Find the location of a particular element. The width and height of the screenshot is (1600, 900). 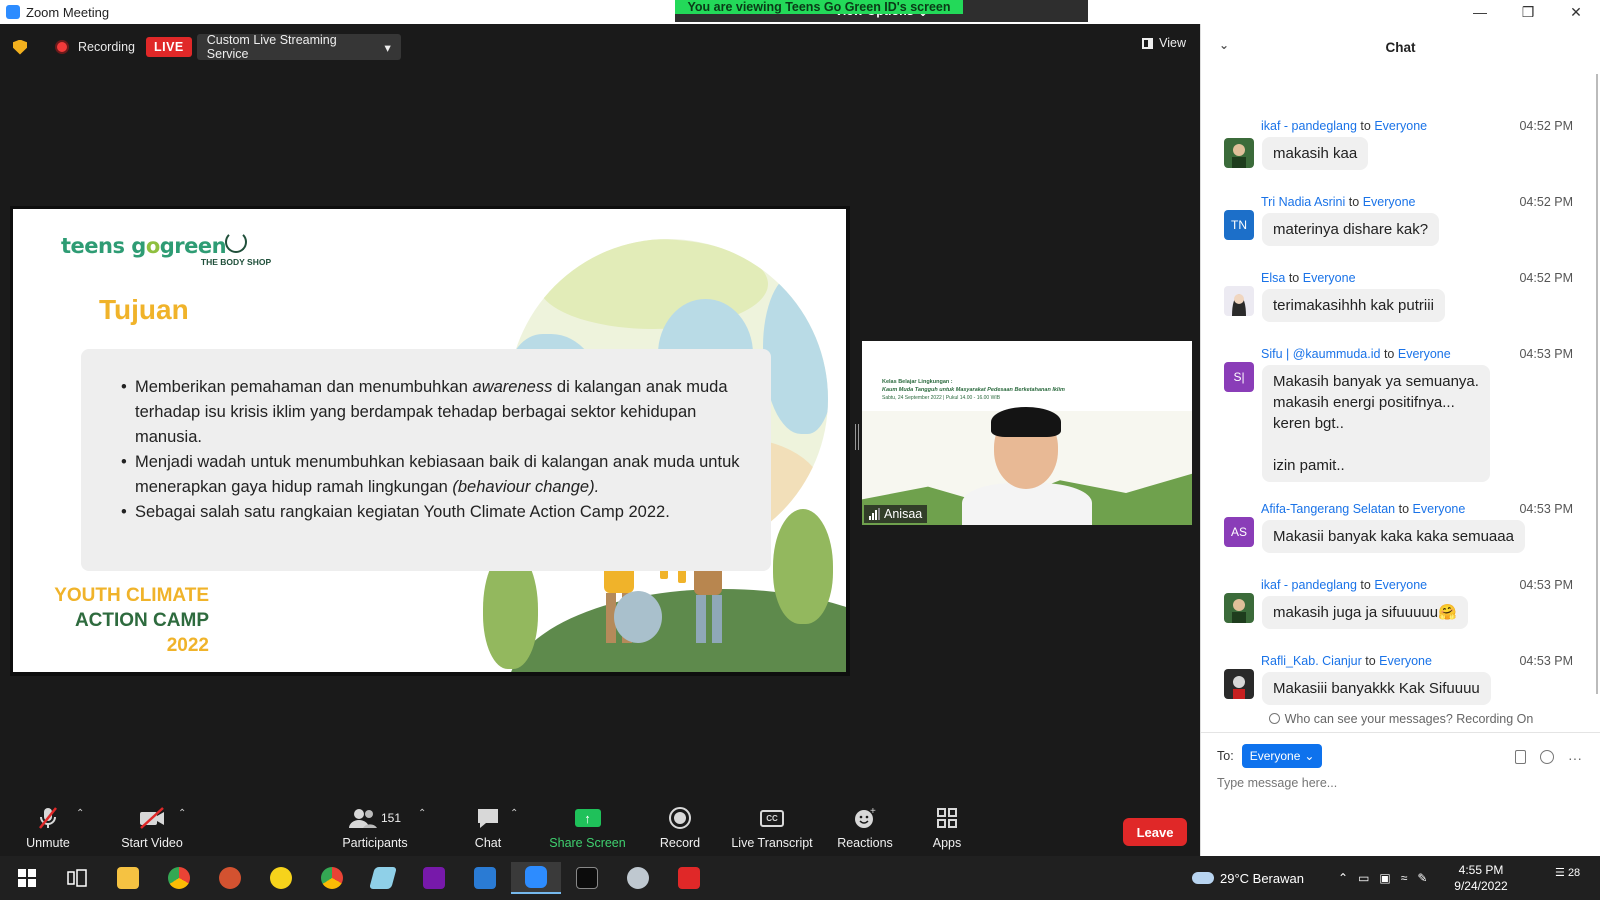

task-view-button is located at coordinates (77, 878).